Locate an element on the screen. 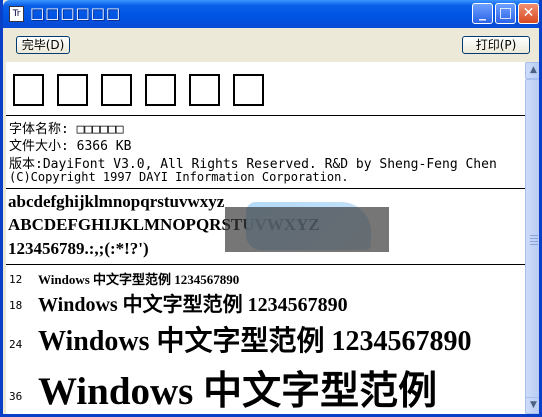  scroll-thumb is located at coordinates (532, 239).